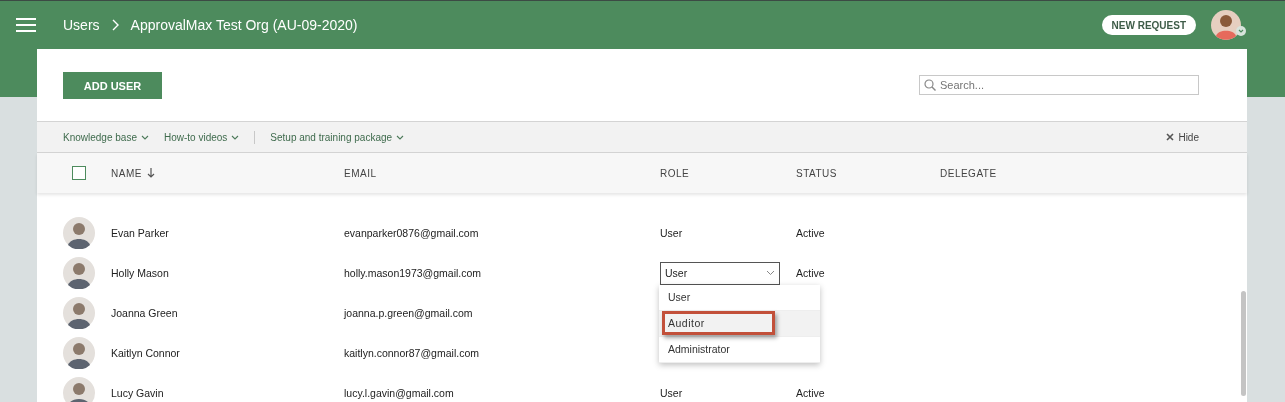  What do you see at coordinates (115, 25) in the screenshot?
I see `chevron-right-icon` at bounding box center [115, 25].